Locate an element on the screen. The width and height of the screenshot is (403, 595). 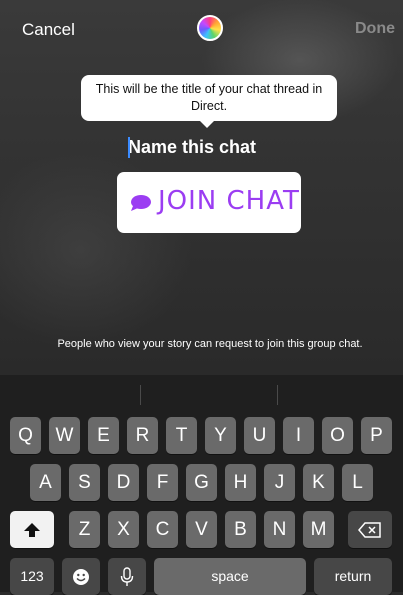
shift-key is located at coordinates (32, 529).